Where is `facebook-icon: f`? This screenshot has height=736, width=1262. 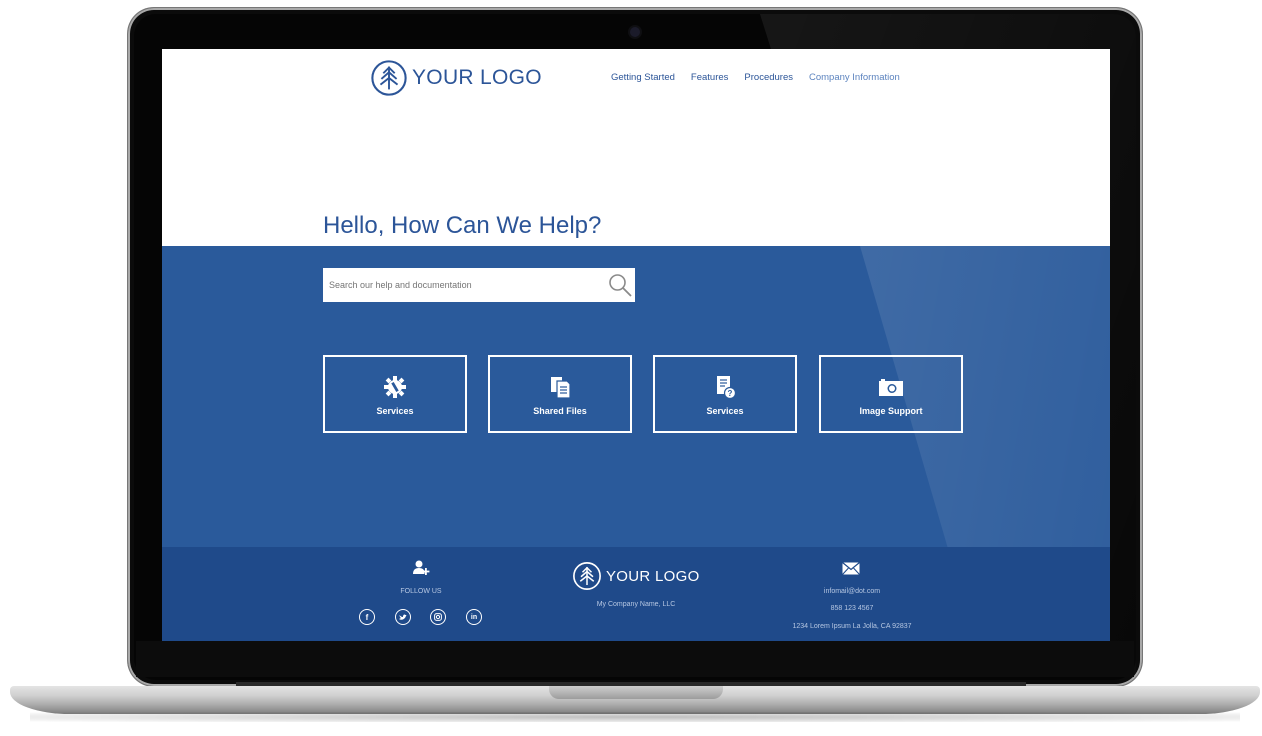
facebook-icon: f is located at coordinates (367, 617).